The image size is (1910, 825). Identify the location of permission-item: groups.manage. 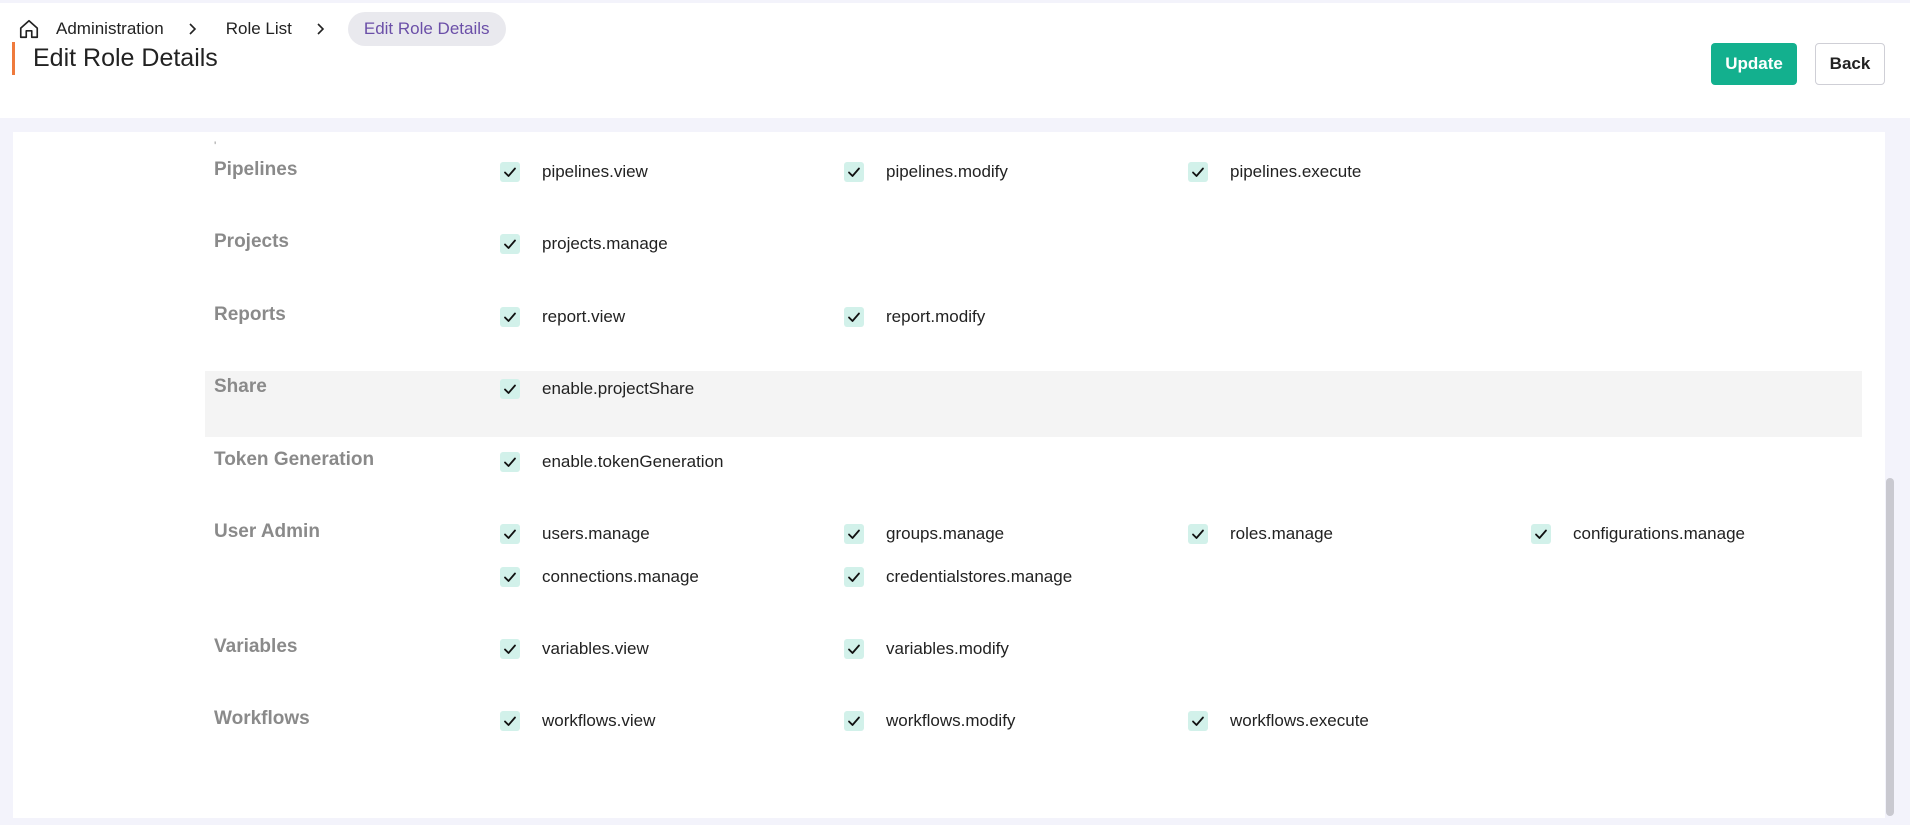
(924, 534).